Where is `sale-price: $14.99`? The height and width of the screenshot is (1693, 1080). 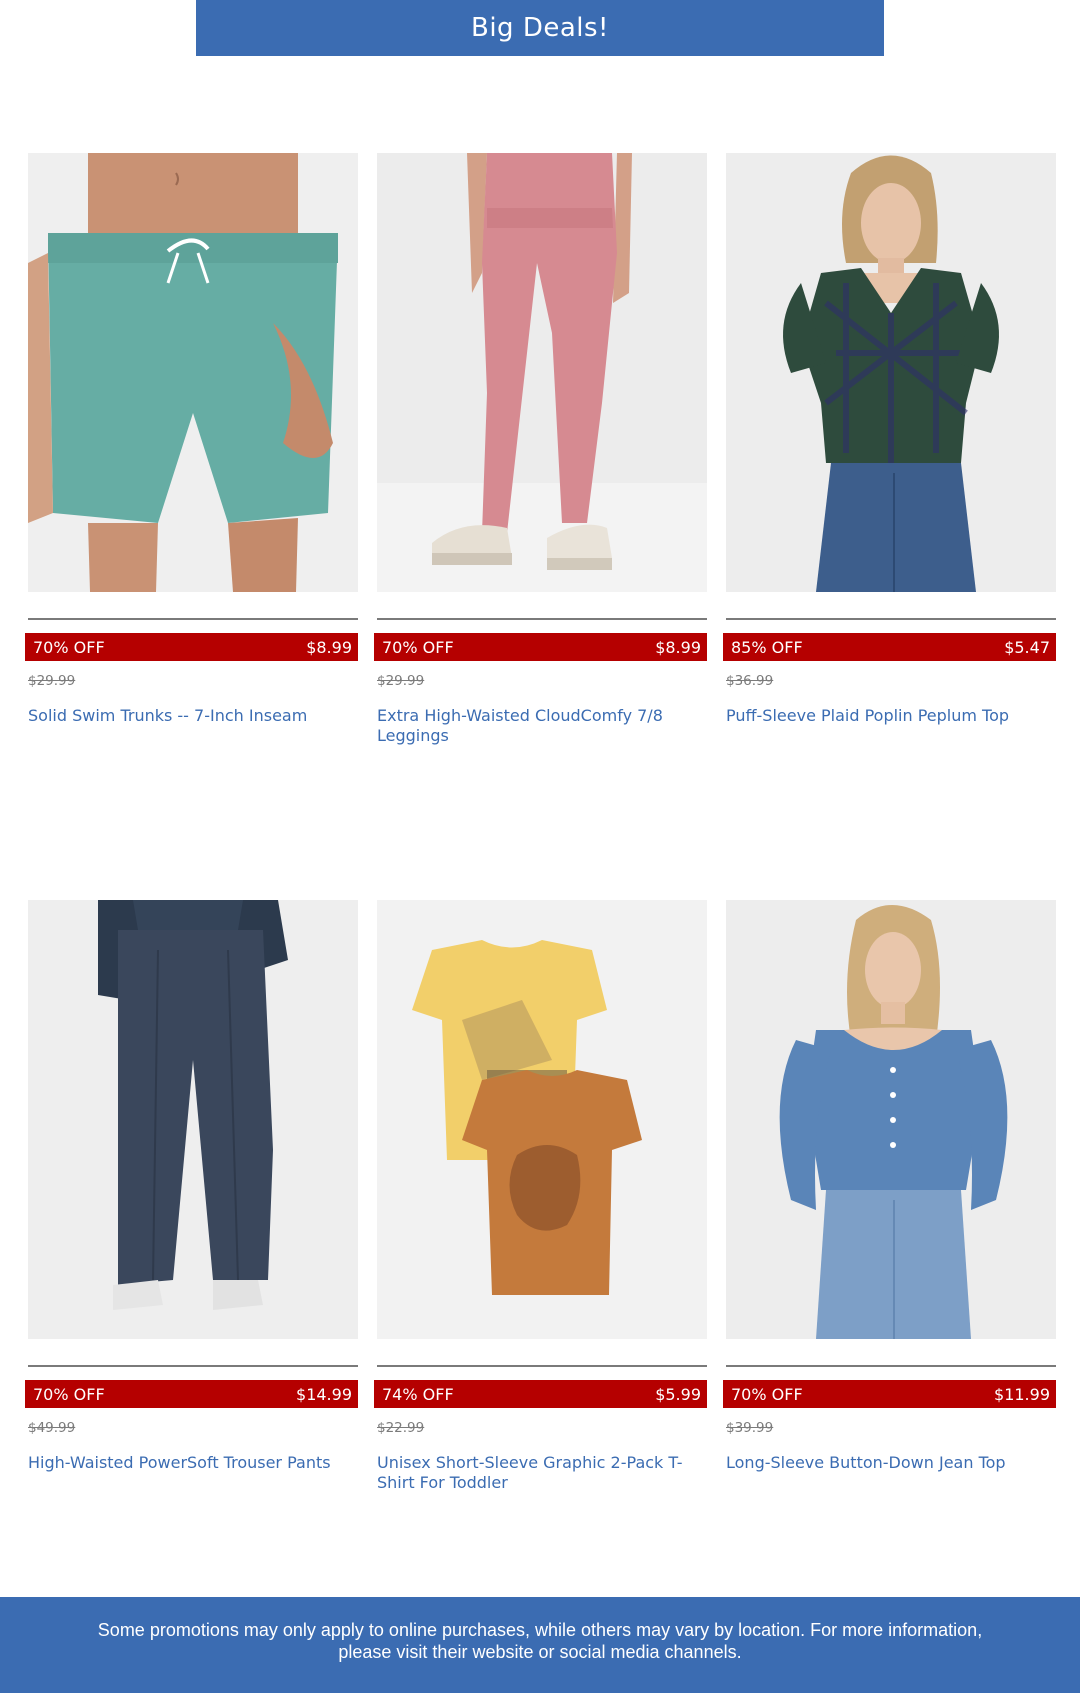
sale-price: $14.99 is located at coordinates (324, 1394).